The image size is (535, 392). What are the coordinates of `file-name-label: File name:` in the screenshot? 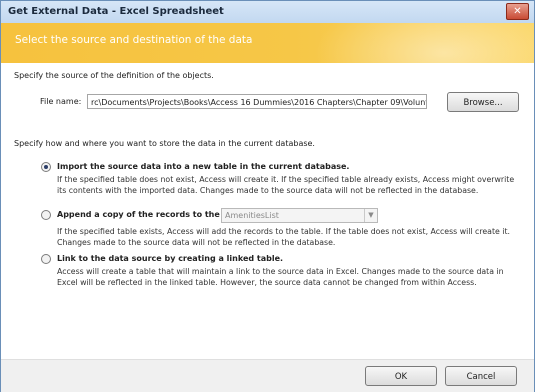 It's located at (61, 101).